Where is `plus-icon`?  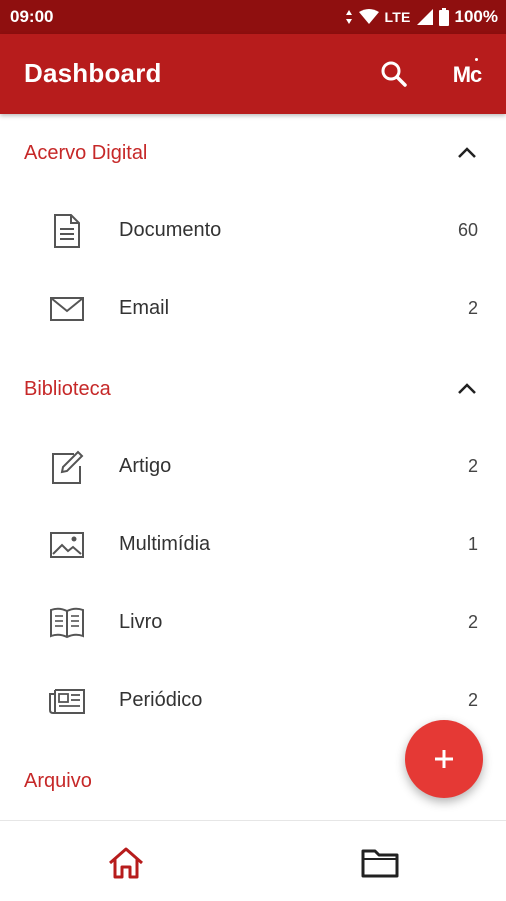
plus-icon is located at coordinates (444, 759).